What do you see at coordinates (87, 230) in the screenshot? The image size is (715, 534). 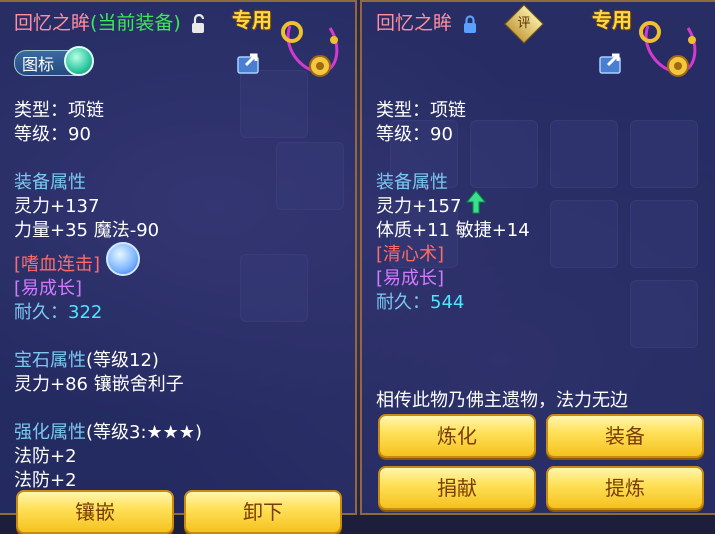 I see `stat-strength-magic: 力量+35 魔法-90` at bounding box center [87, 230].